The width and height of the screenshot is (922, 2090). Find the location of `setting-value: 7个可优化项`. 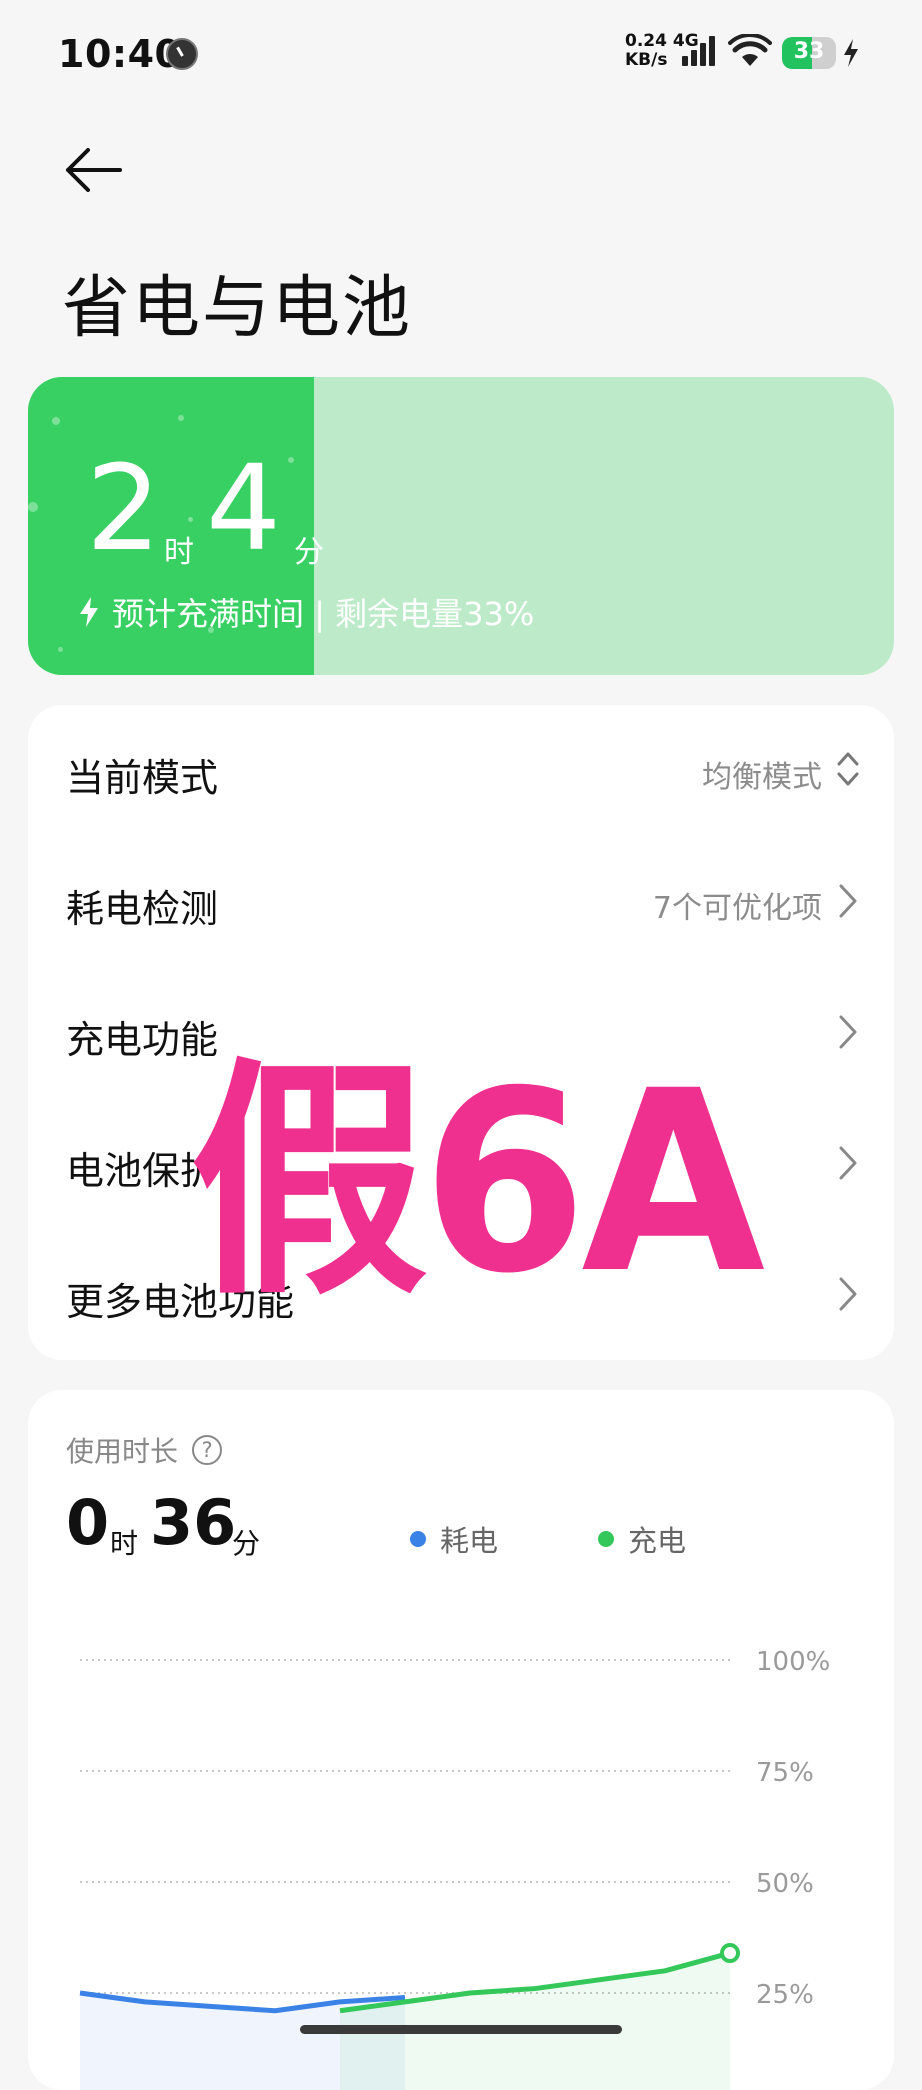

setting-value: 7个可优化项 is located at coordinates (737, 908).